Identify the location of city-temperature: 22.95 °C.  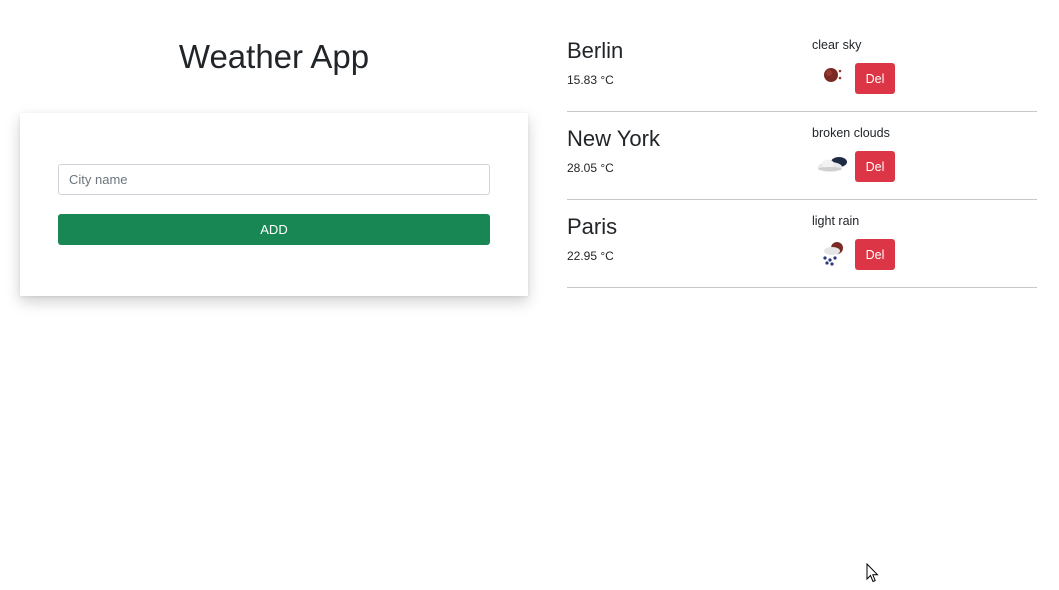
(590, 256).